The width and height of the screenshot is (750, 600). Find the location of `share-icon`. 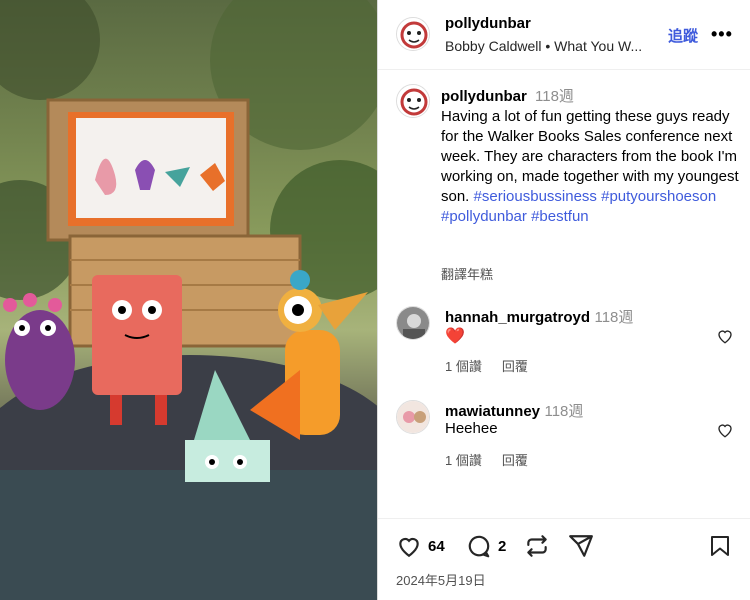

share-icon is located at coordinates (581, 546).